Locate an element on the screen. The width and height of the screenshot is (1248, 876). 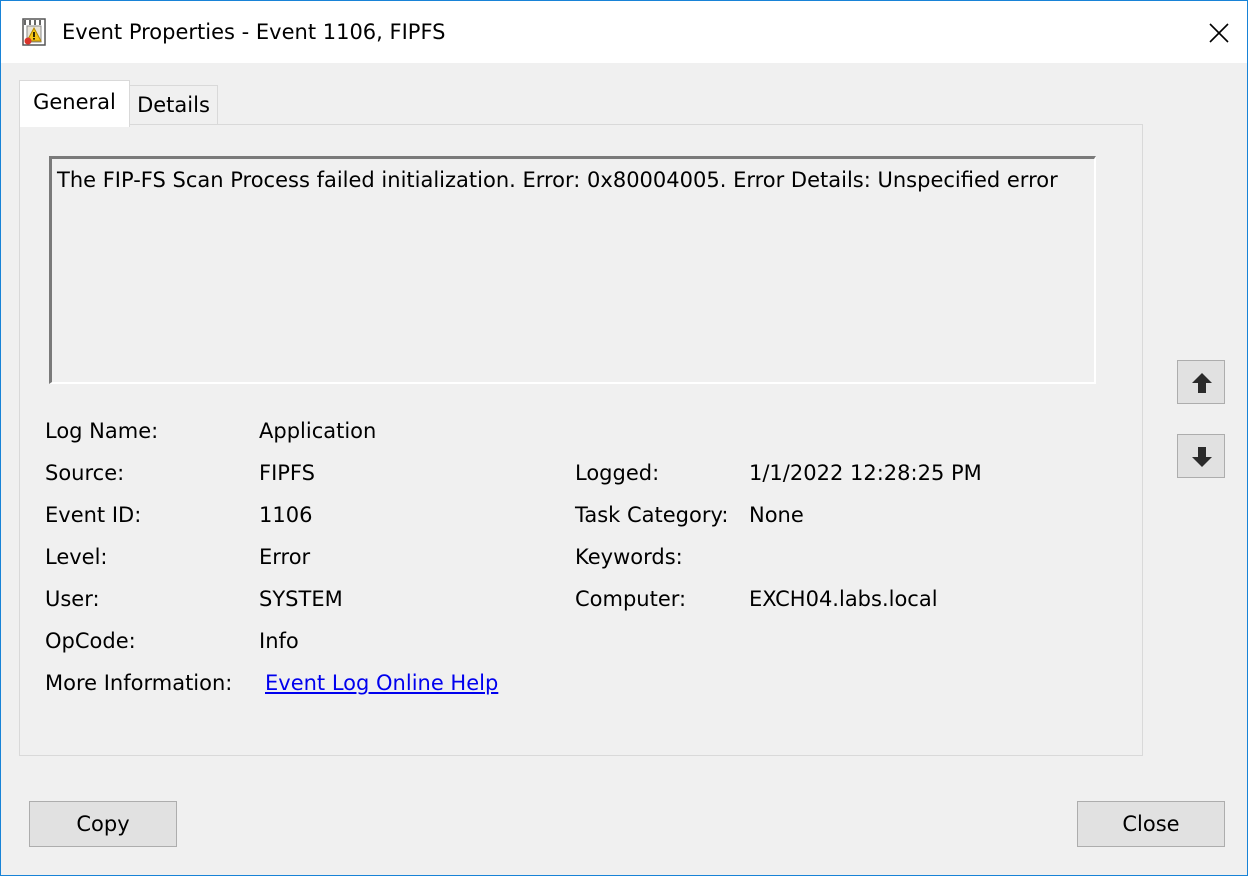
event-id-label: Event ID: is located at coordinates (93, 515).